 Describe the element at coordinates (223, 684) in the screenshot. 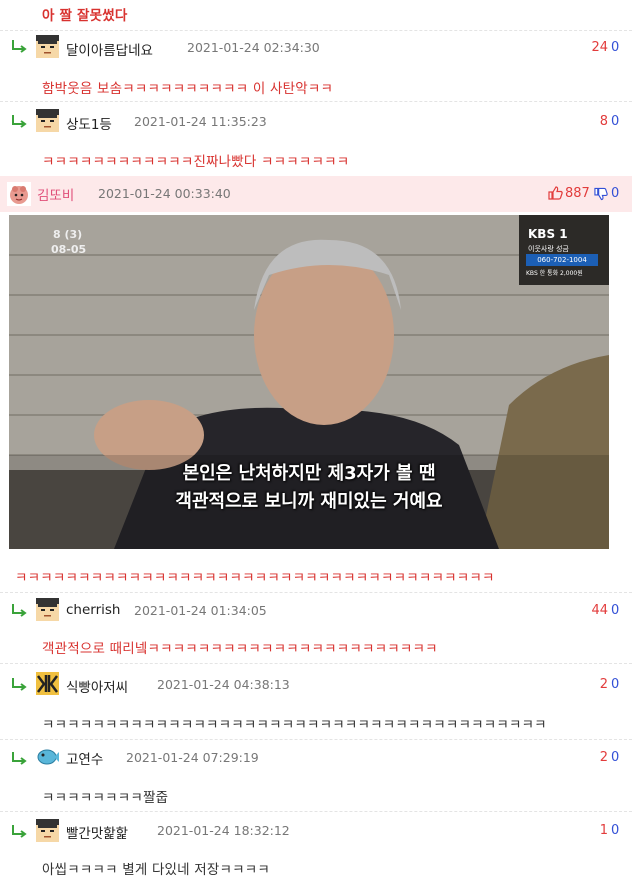

I see `comment-date: 2021-01-24 04:38:13` at that location.